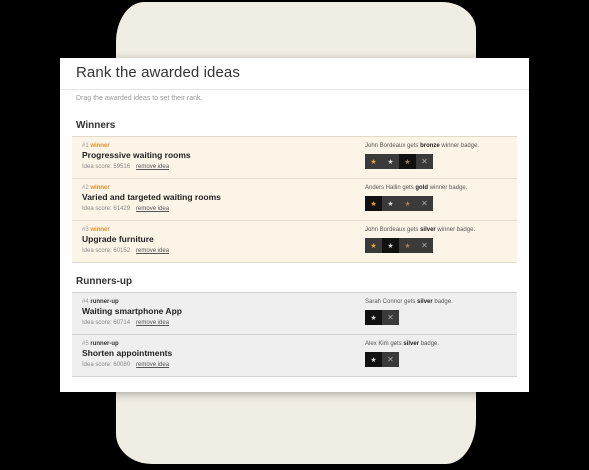 This screenshot has height=470, width=589. What do you see at coordinates (422, 188) in the screenshot?
I see `badge-name: gold` at bounding box center [422, 188].